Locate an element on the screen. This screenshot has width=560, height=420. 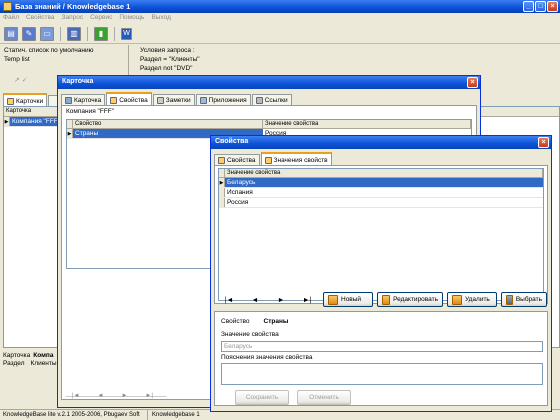
choose-button: Выбрать is located at coordinates (524, 299).